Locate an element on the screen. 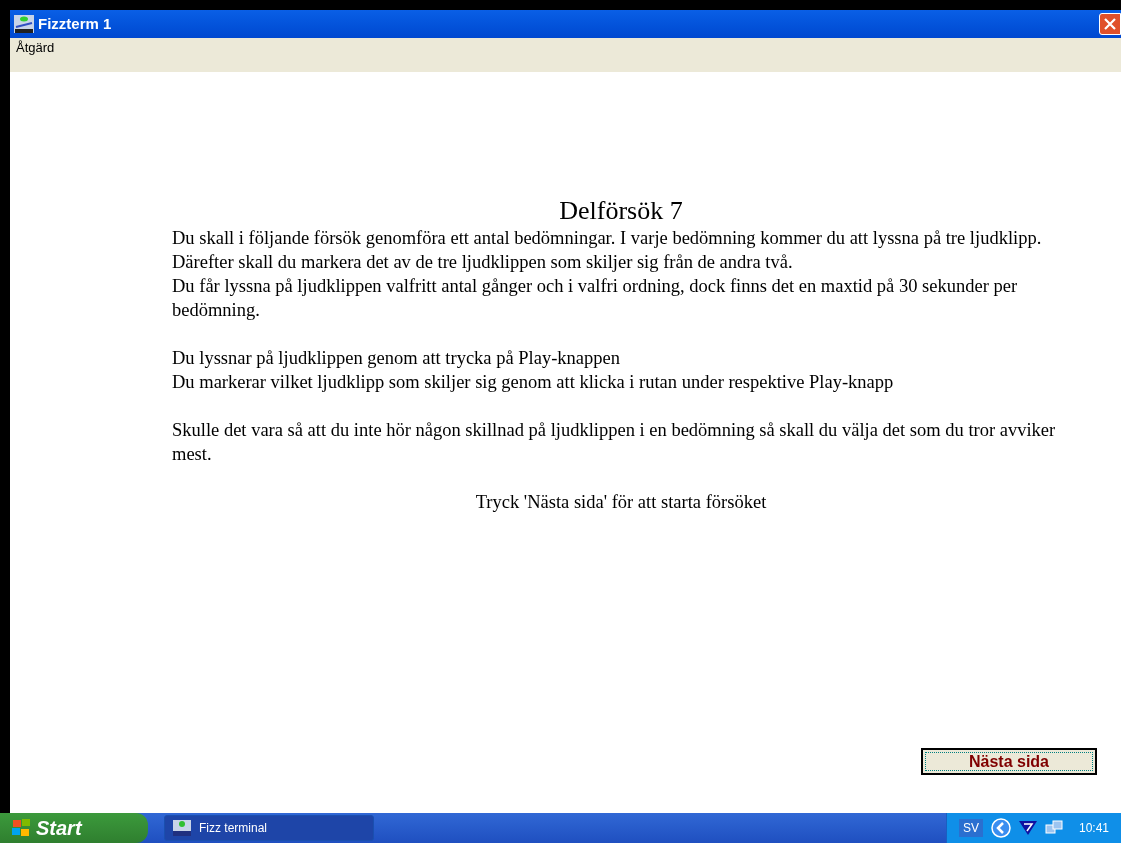 This screenshot has width=1121, height=843. instruction-paragraph: Du lyssnar på ljudklippen genom att trycka på Play-knappen is located at coordinates (396, 358).